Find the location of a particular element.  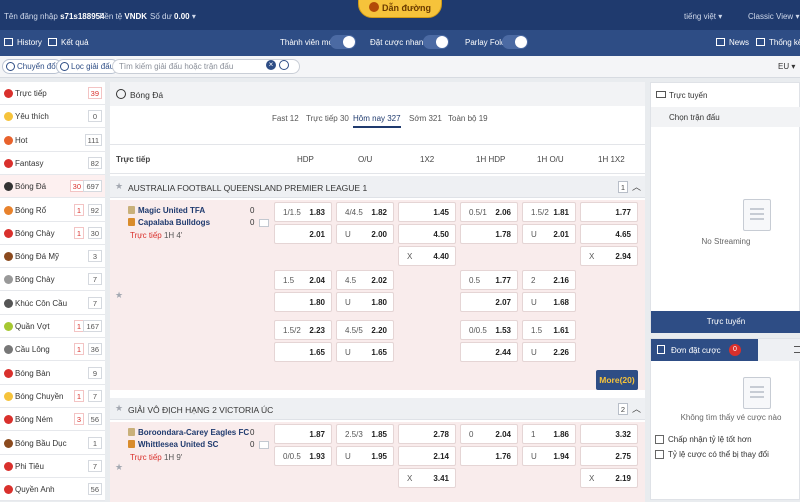

odds-cell: 2.14 is located at coordinates (427, 456).